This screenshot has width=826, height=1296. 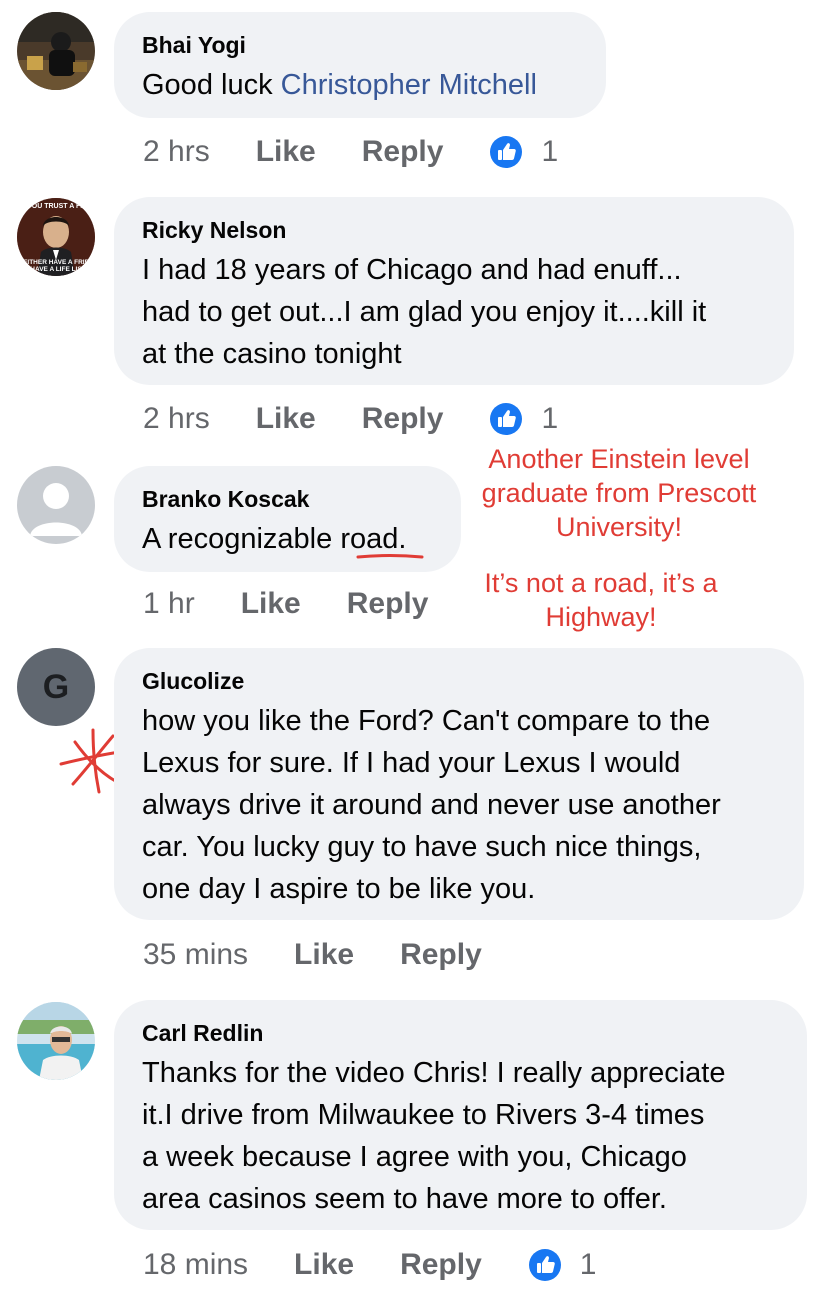 What do you see at coordinates (414, 1157) in the screenshot?
I see `comment-text-line: a week because I agree with you, Chicago` at bounding box center [414, 1157].